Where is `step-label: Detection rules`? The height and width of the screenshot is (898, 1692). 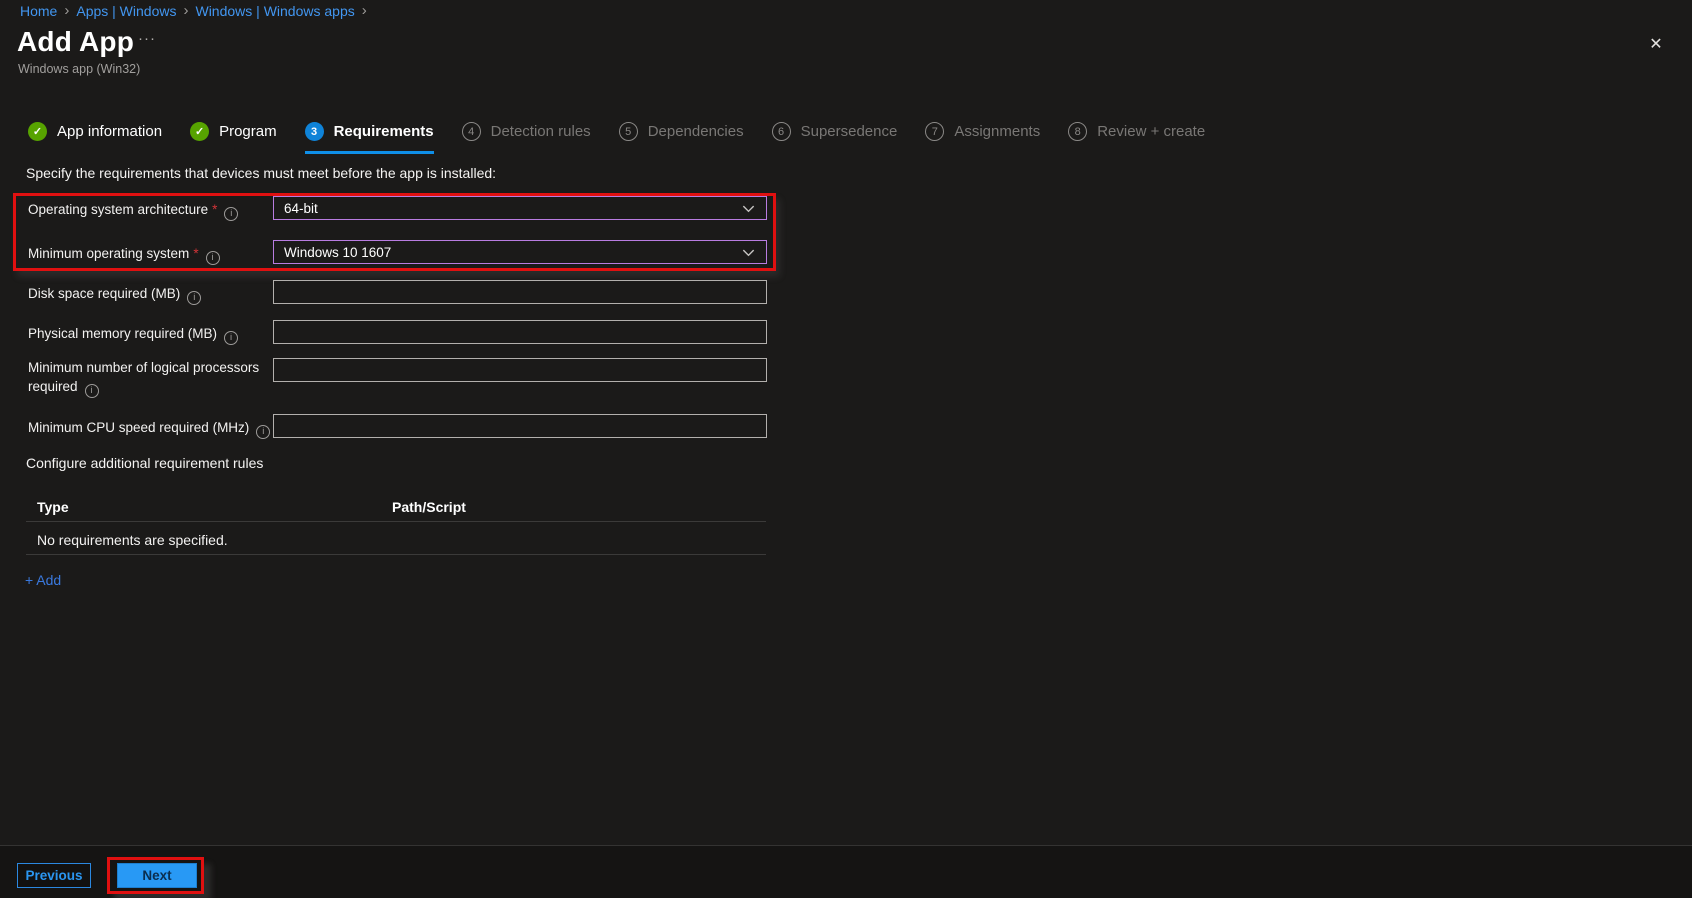
step-label: Detection rules is located at coordinates (540, 131).